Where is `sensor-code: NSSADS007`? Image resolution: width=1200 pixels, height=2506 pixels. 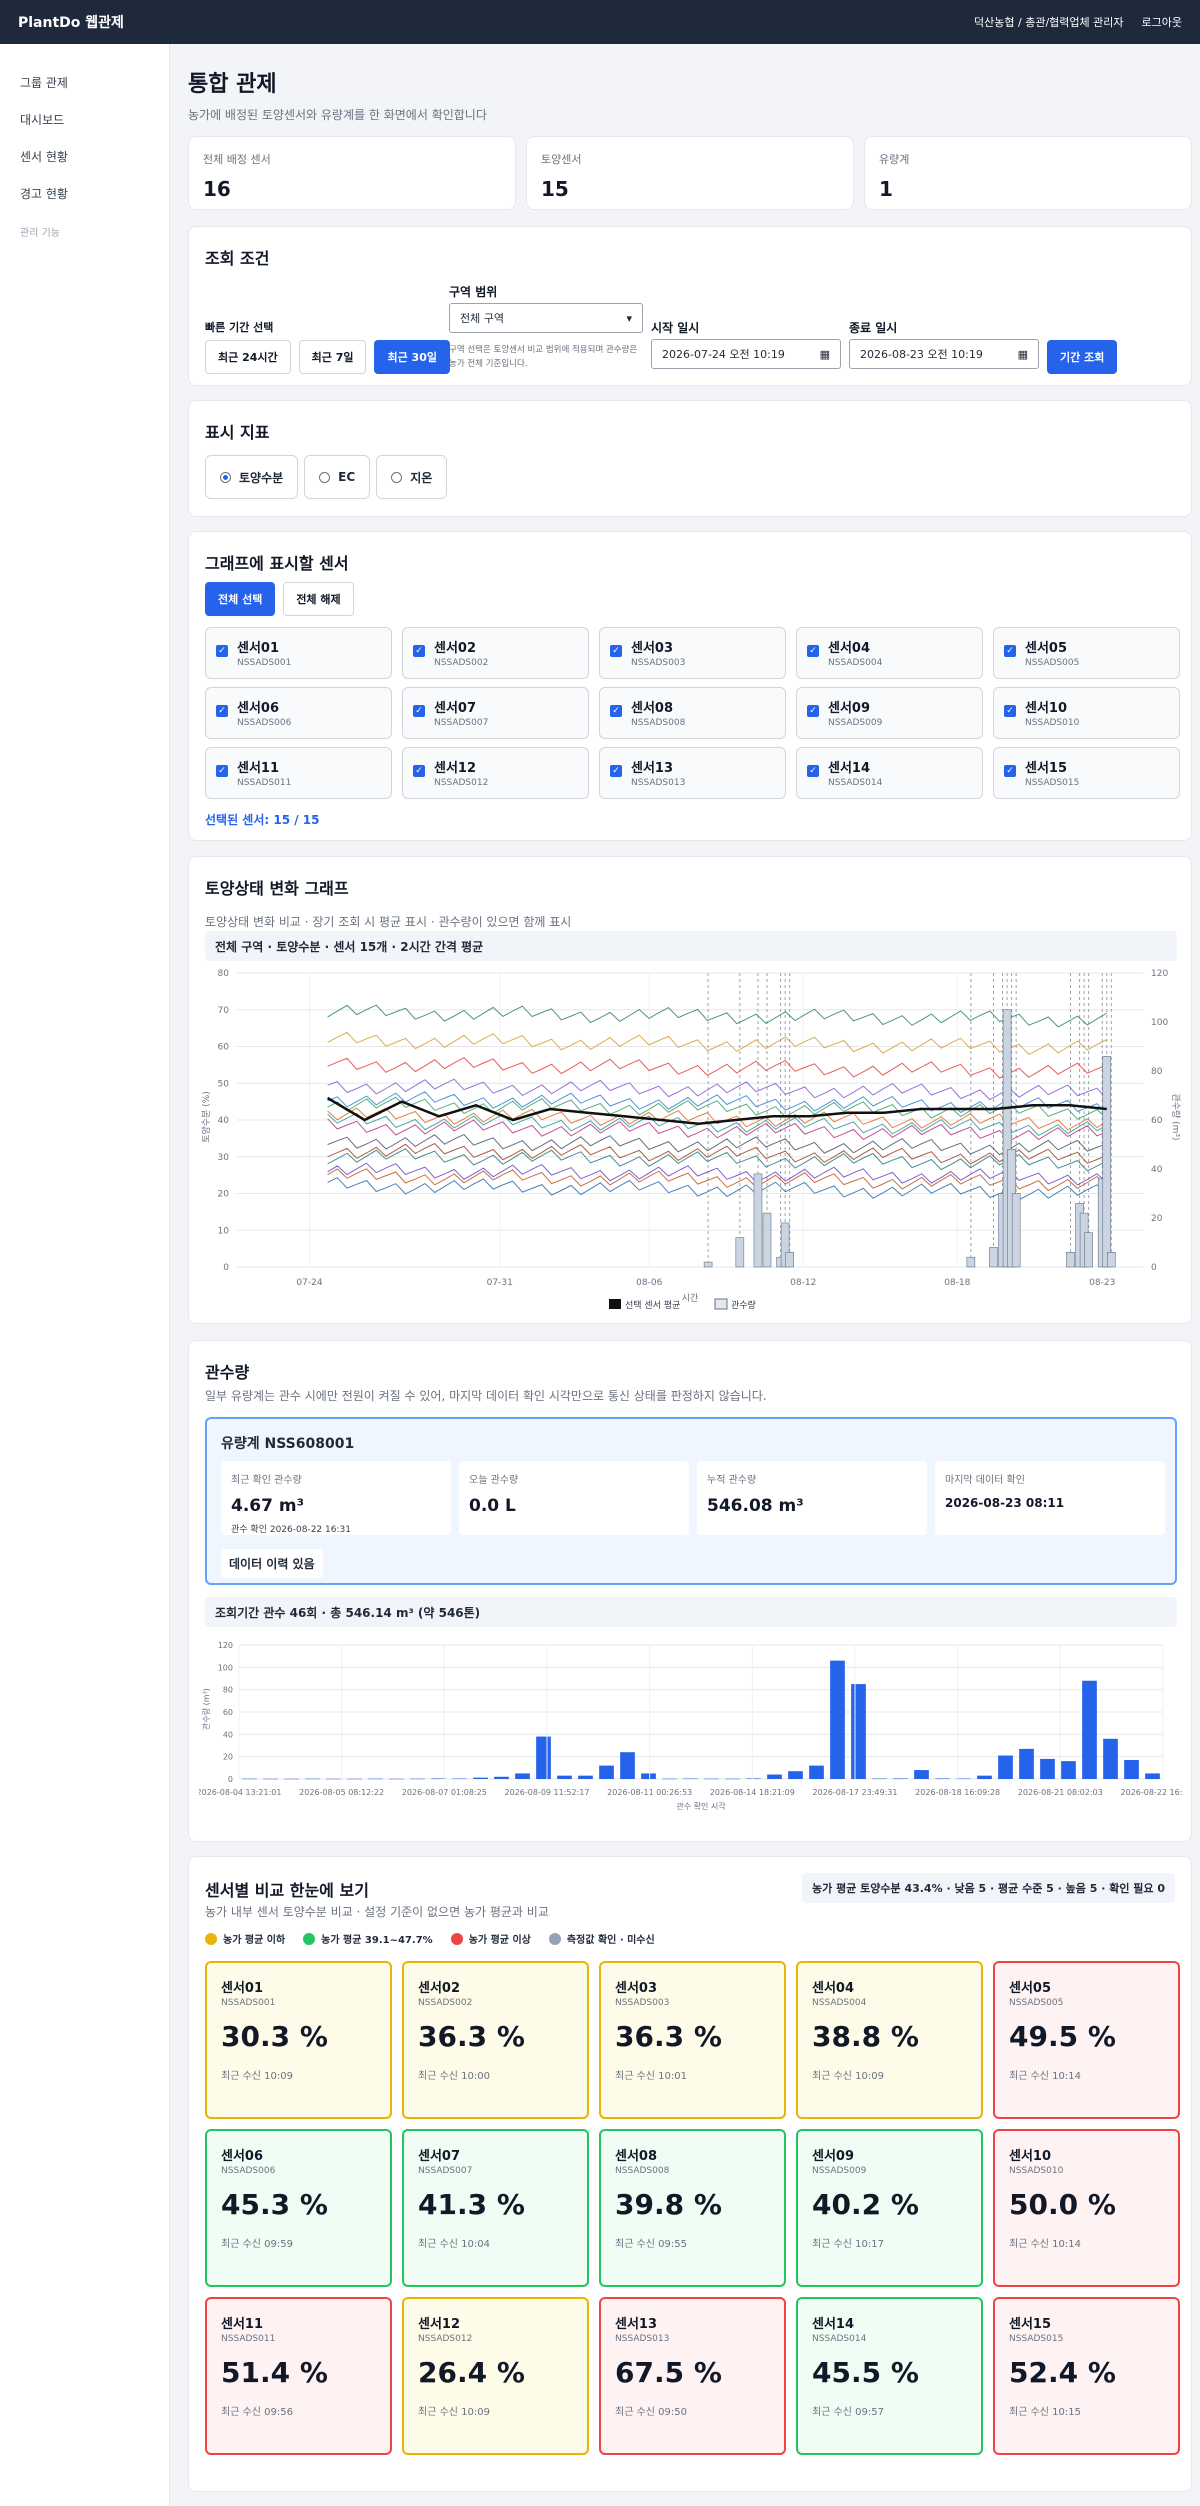 sensor-code: NSSADS007 is located at coordinates (461, 723).